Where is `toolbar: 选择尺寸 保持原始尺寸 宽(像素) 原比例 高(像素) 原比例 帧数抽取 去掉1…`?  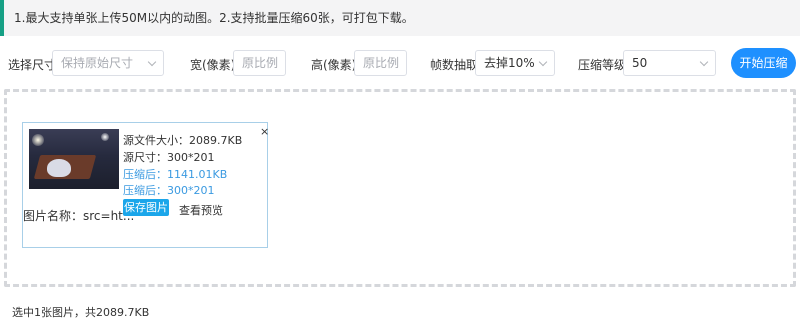 toolbar: 选择尺寸 保持原始尺寸 宽(像素) 原比例 高(像素) 原比例 帧数抽取 去掉1… is located at coordinates (400, 63).